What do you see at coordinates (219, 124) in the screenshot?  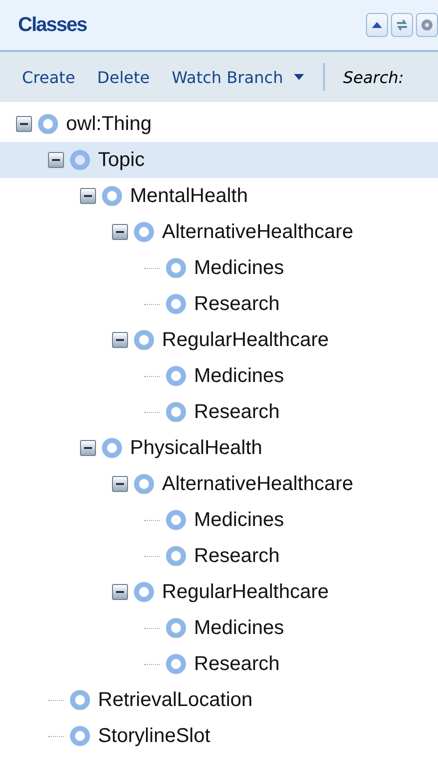 I see `tree-row: owl:Thing` at bounding box center [219, 124].